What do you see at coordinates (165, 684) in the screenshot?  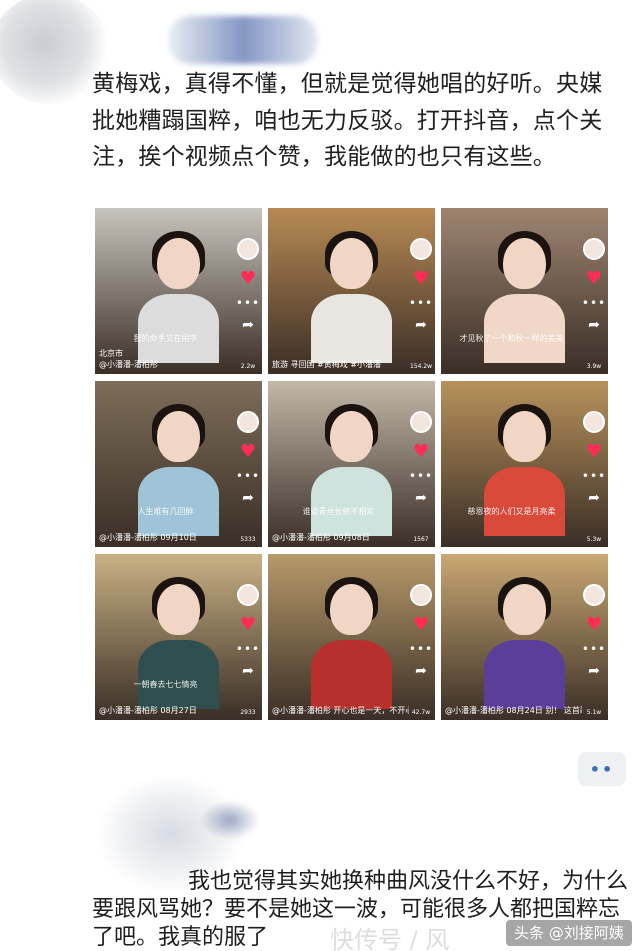 I see `video-caption: 一朝春去七七情亮` at bounding box center [165, 684].